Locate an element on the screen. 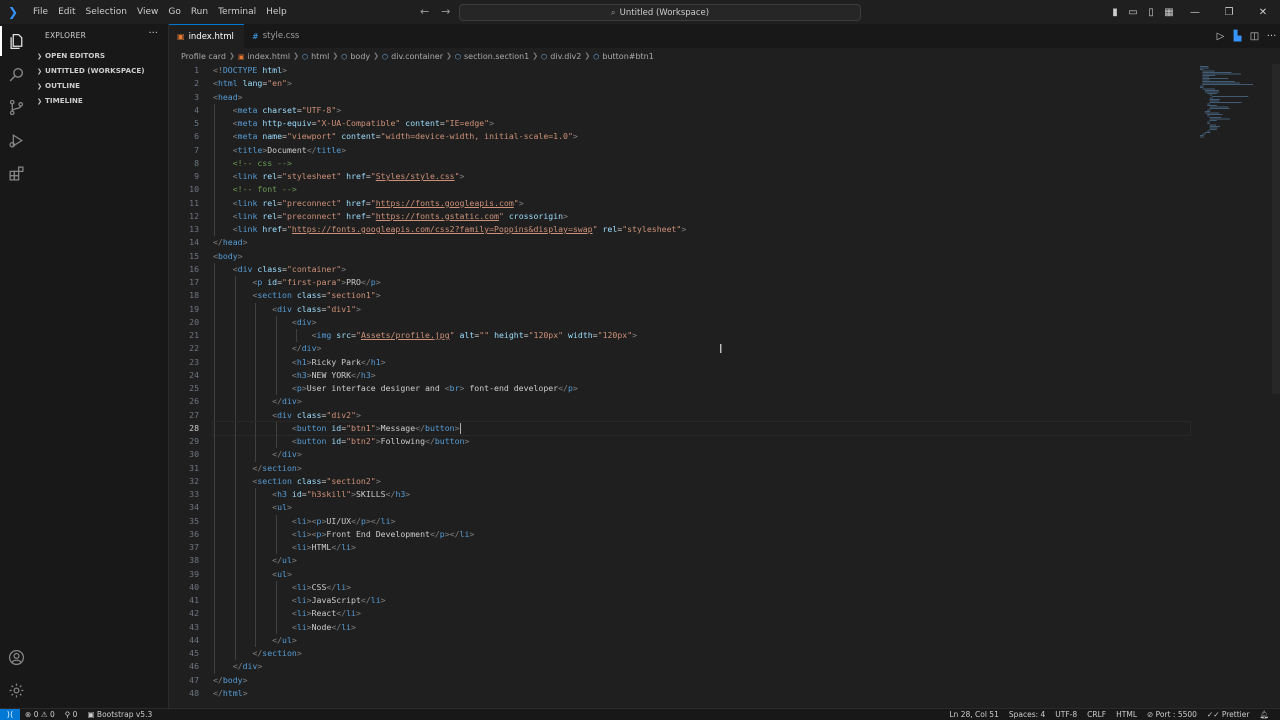 This screenshot has width=1280, height=720. code-line: <li>React</li> is located at coordinates (701, 614).